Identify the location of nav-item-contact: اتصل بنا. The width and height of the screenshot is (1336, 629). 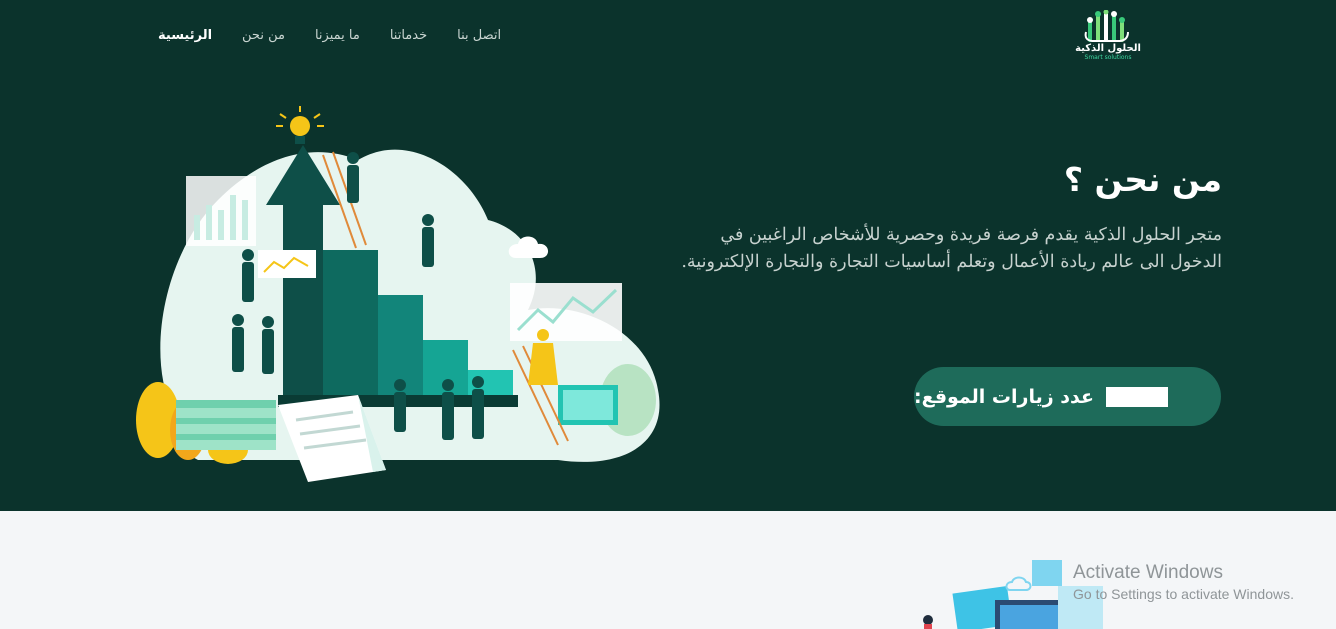
(479, 35).